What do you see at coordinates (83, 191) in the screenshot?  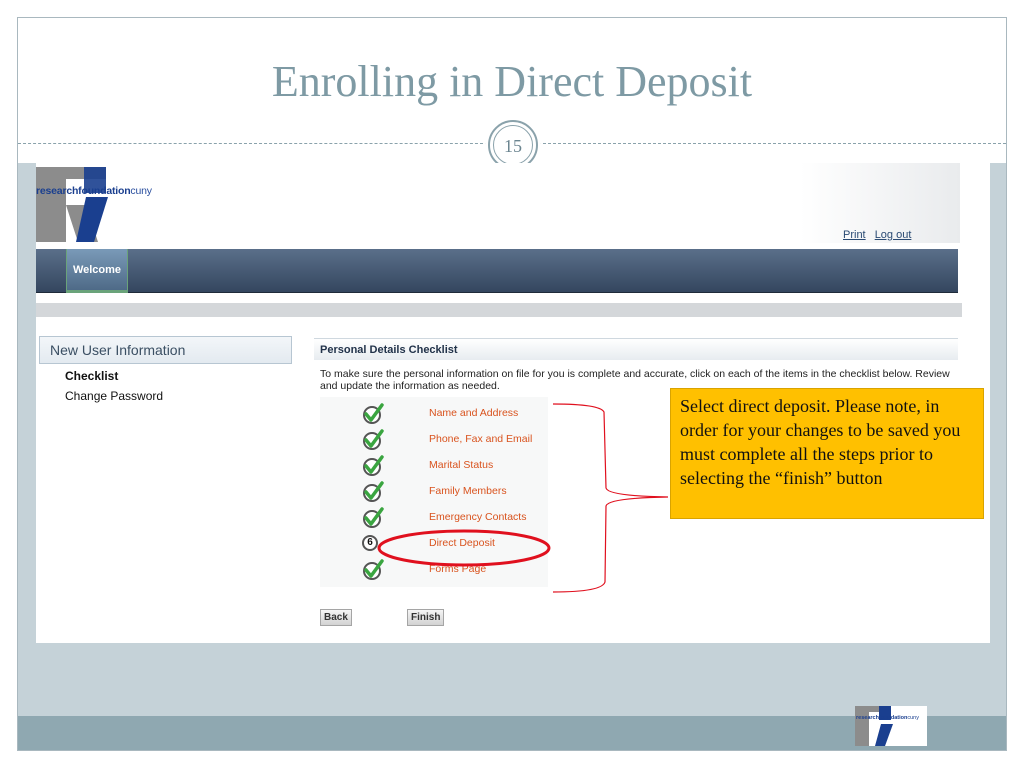 I see `logo-text-bold: researchfoundation` at bounding box center [83, 191].